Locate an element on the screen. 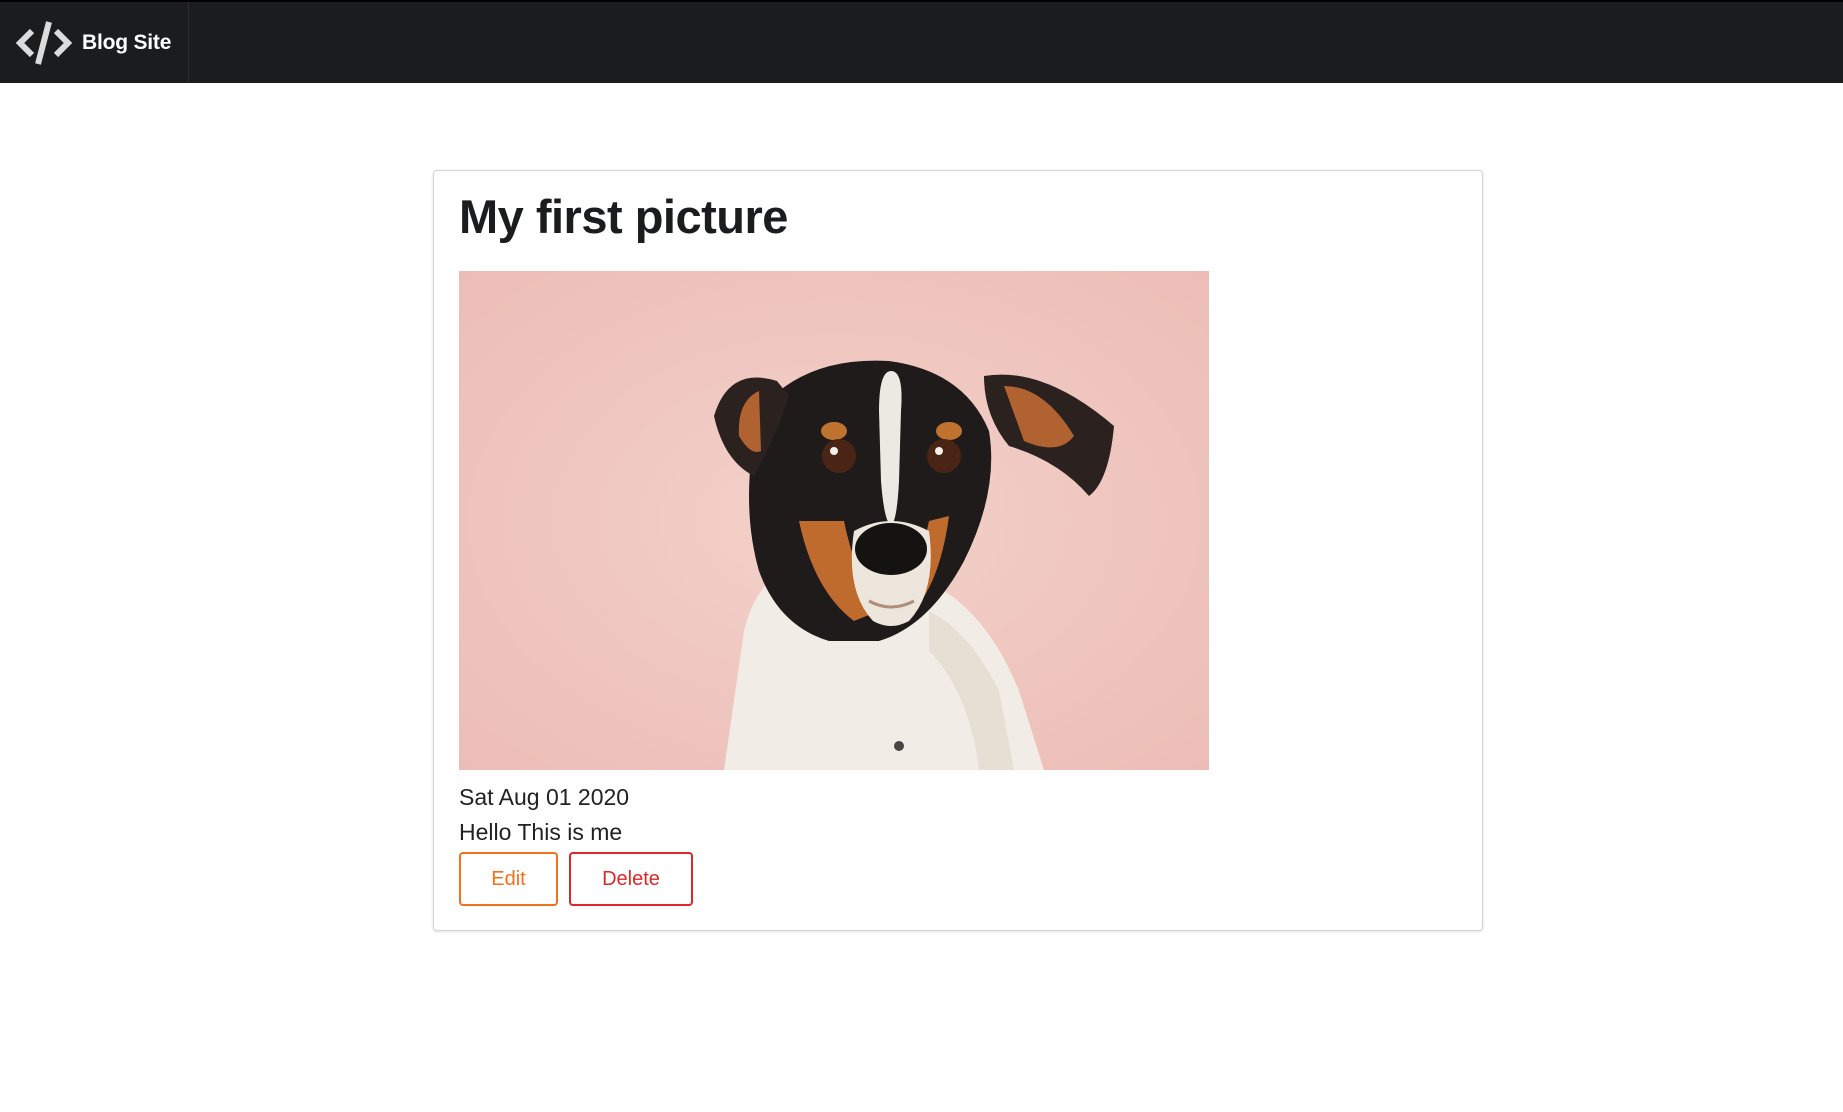 This screenshot has height=1112, width=1843. post-title: My first picture is located at coordinates (623, 216).